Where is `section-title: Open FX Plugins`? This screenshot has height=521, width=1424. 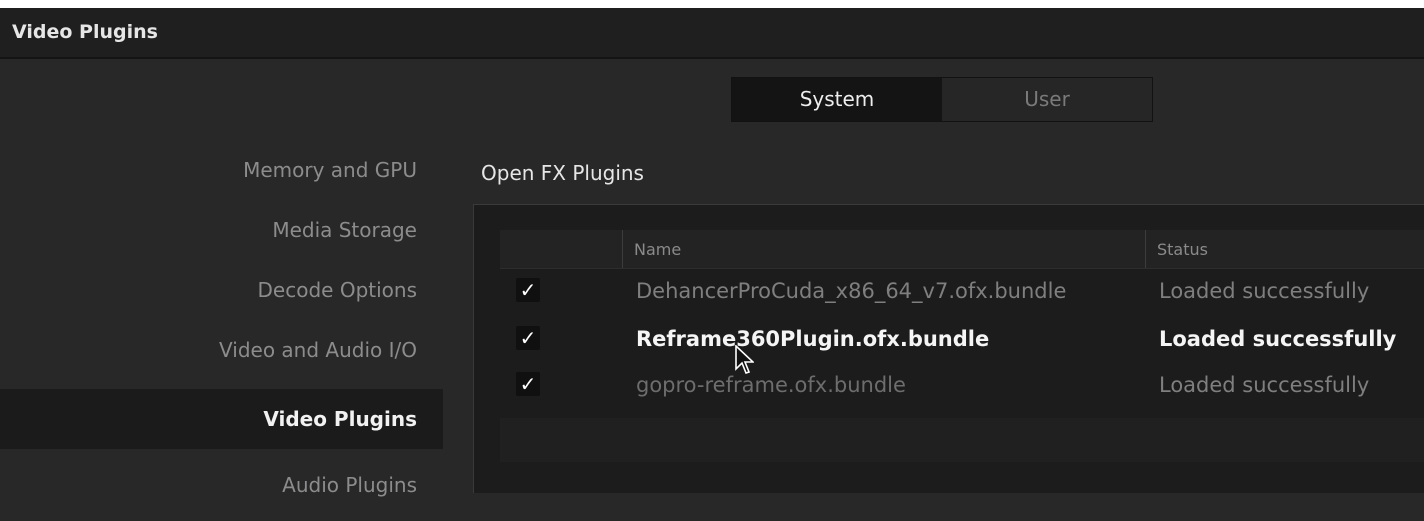 section-title: Open FX Plugins is located at coordinates (562, 173).